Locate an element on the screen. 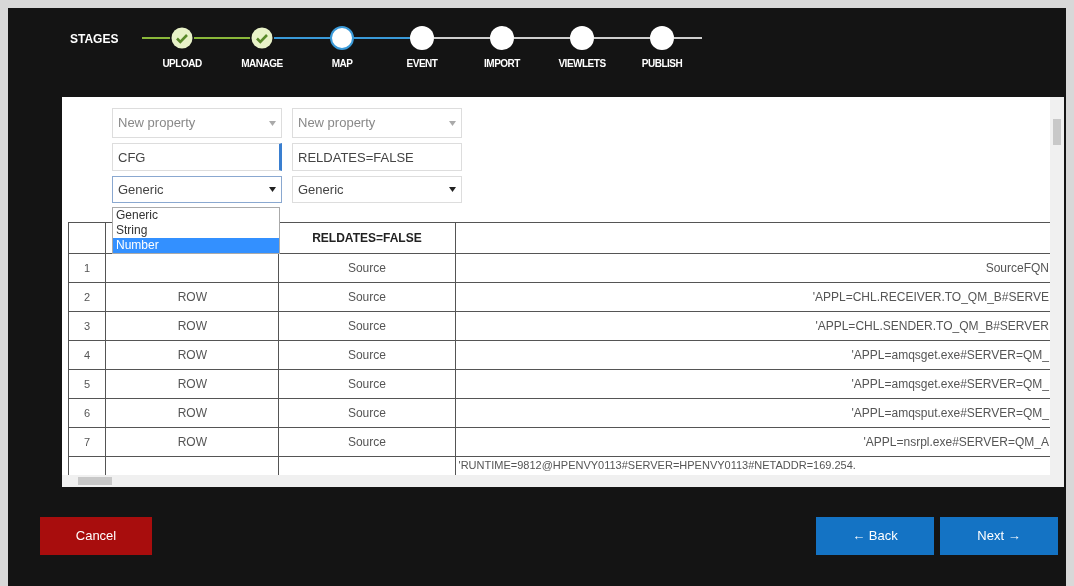  stage-label: EVENT is located at coordinates (422, 64).